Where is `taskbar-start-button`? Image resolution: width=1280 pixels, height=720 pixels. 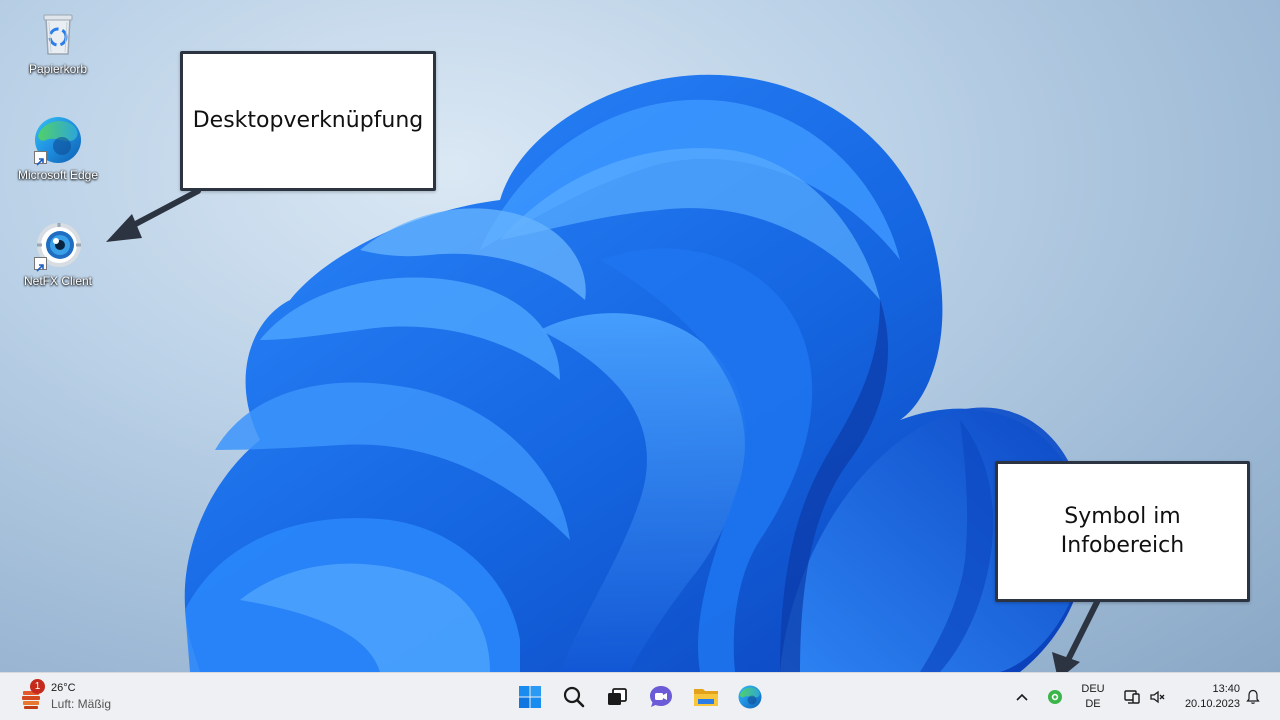
taskbar-start-button is located at coordinates (530, 697).